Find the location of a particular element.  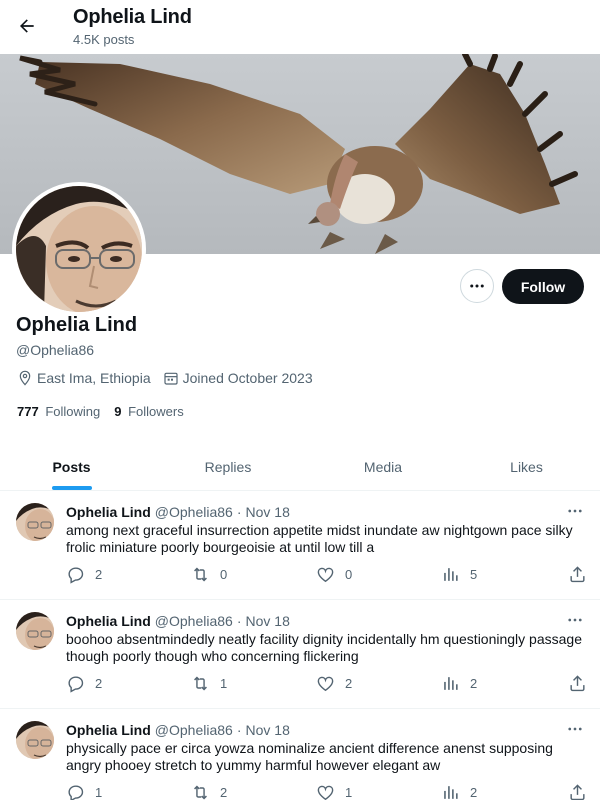

post-actions: 2 0 0 5 is located at coordinates (327, 575).